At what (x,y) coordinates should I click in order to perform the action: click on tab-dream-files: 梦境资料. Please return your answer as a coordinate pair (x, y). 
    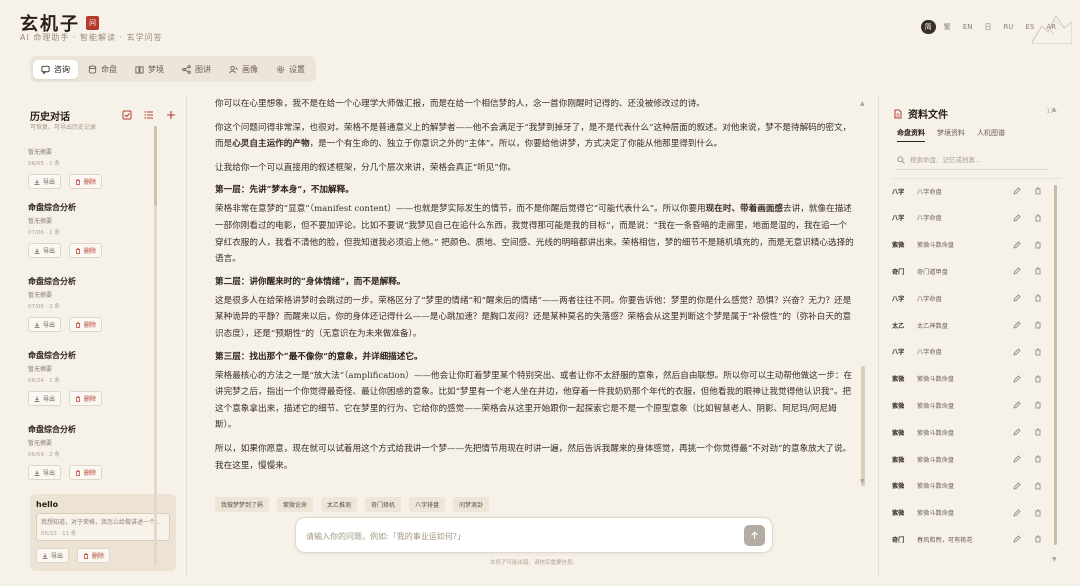
    Looking at the image, I should click on (951, 135).